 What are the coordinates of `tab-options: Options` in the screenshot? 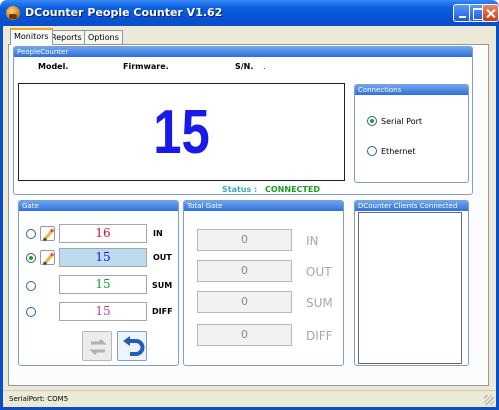 It's located at (103, 37).